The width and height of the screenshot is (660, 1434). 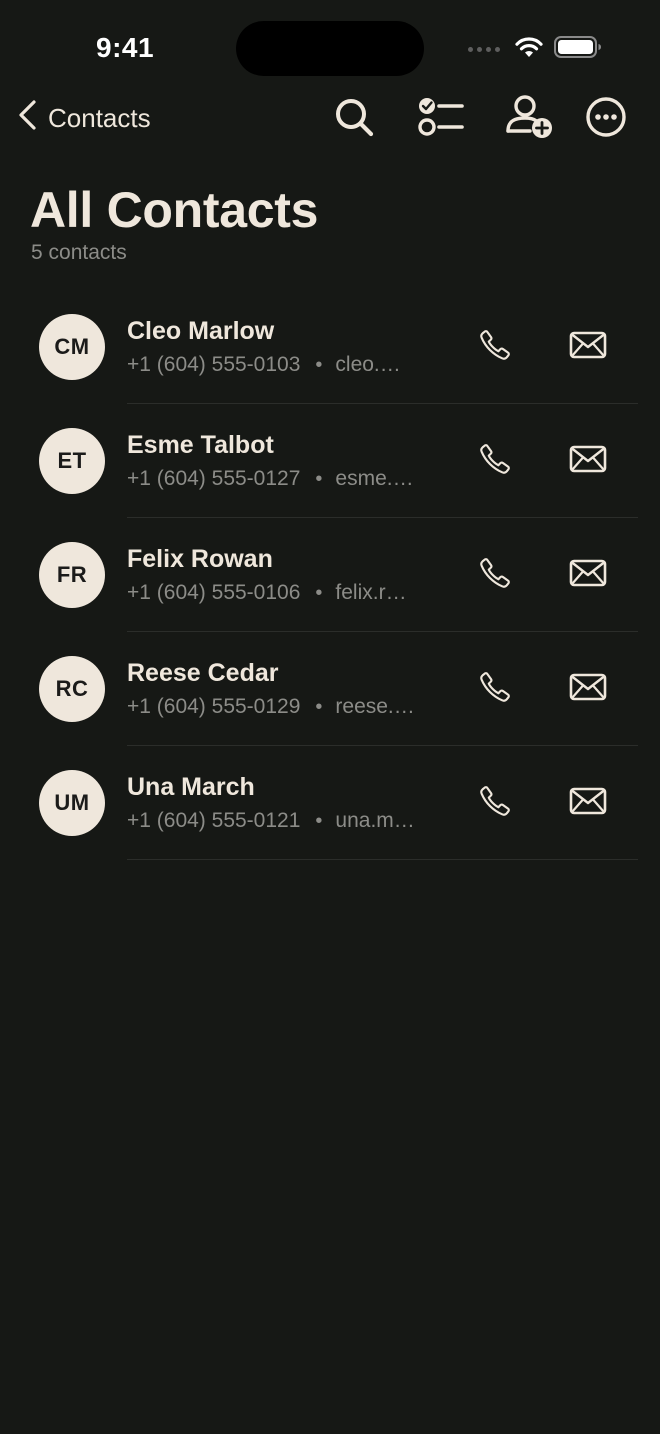 I want to click on checklist-icon, so click(x=440, y=119).